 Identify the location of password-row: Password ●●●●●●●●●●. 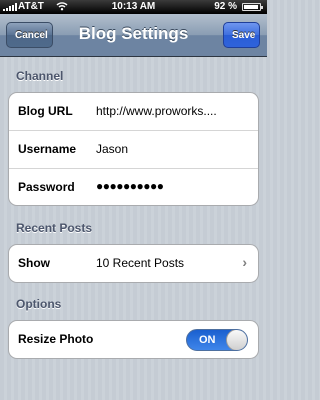
(133, 187).